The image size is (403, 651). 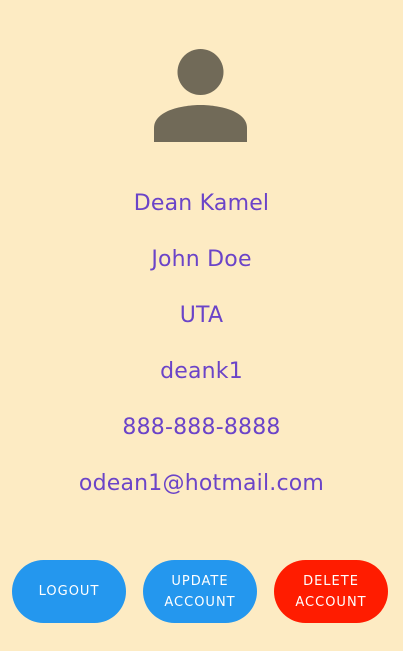 What do you see at coordinates (201, 315) in the screenshot?
I see `profile-organization: UTA` at bounding box center [201, 315].